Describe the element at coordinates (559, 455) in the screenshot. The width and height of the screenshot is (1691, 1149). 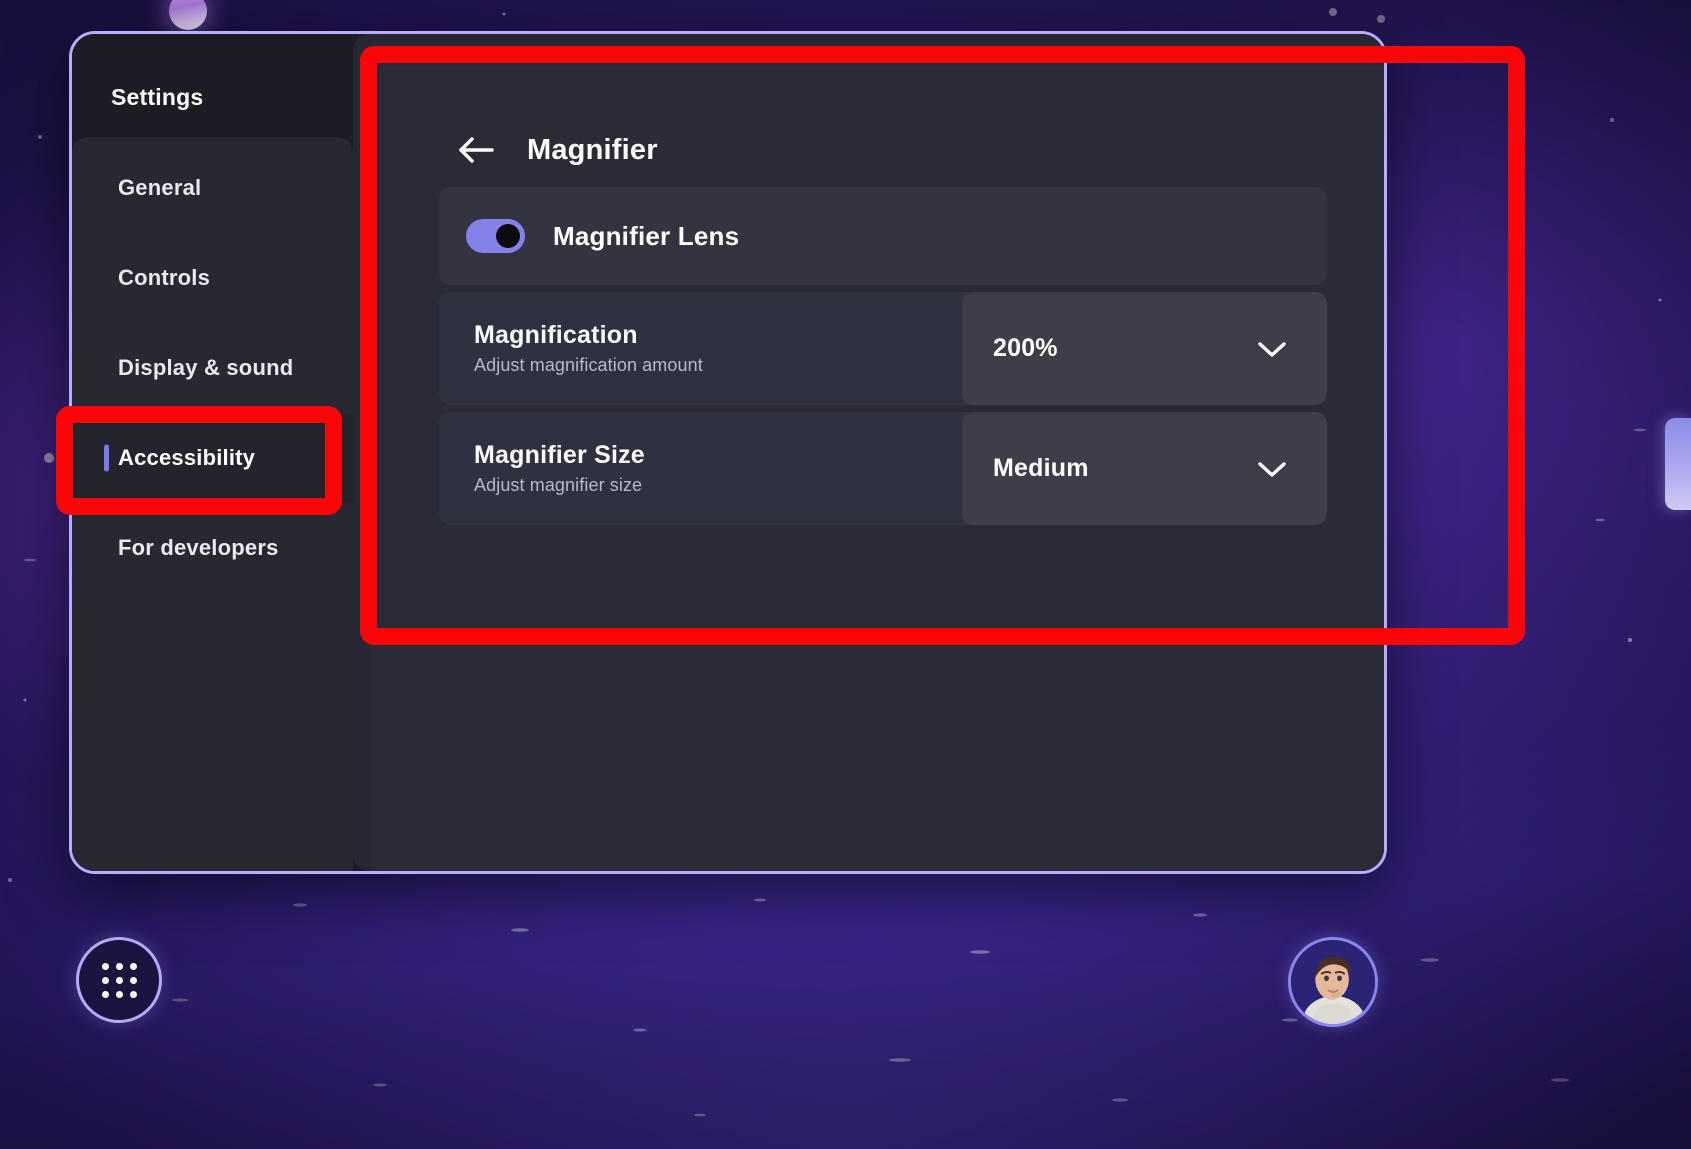
I see `magnifier-size-label: Magnifier Size` at that location.